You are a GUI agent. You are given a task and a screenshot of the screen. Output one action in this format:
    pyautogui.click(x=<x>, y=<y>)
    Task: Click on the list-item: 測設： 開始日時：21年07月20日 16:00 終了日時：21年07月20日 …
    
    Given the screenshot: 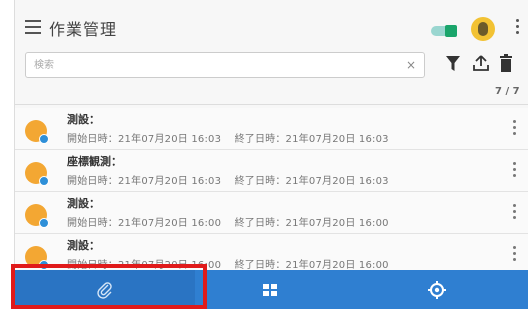 What is the action you would take?
    pyautogui.click(x=271, y=213)
    